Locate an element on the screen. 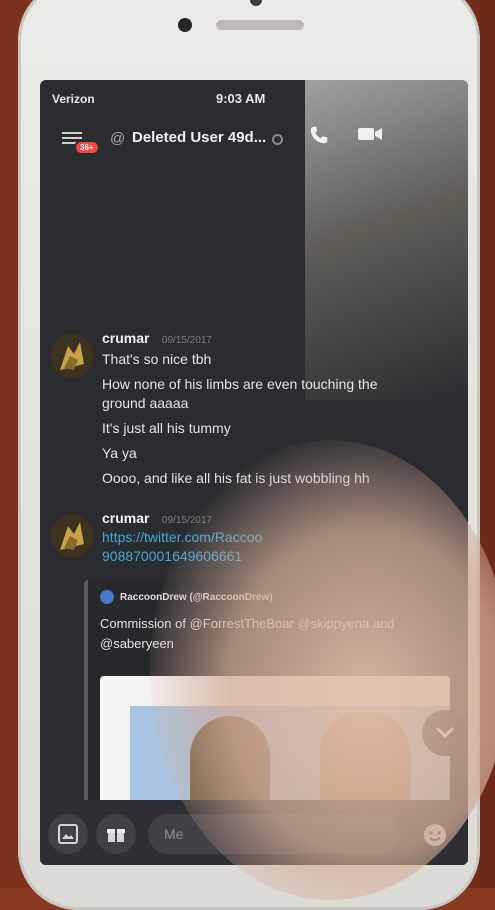 This screenshot has height=910, width=495. gift-icon is located at coordinates (116, 835).